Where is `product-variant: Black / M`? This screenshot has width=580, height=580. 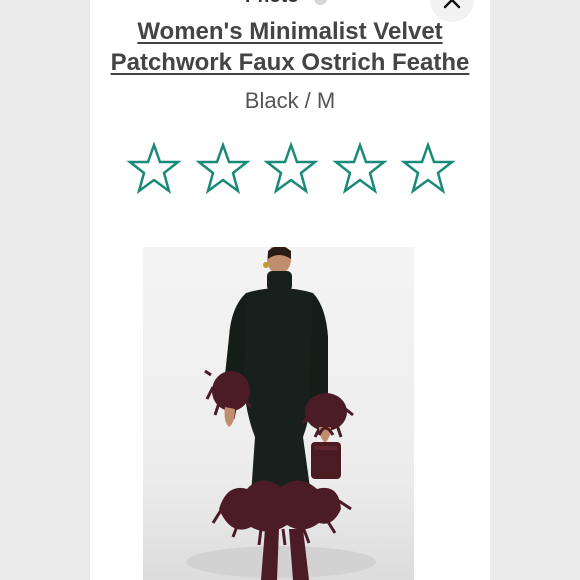 product-variant: Black / M is located at coordinates (290, 100).